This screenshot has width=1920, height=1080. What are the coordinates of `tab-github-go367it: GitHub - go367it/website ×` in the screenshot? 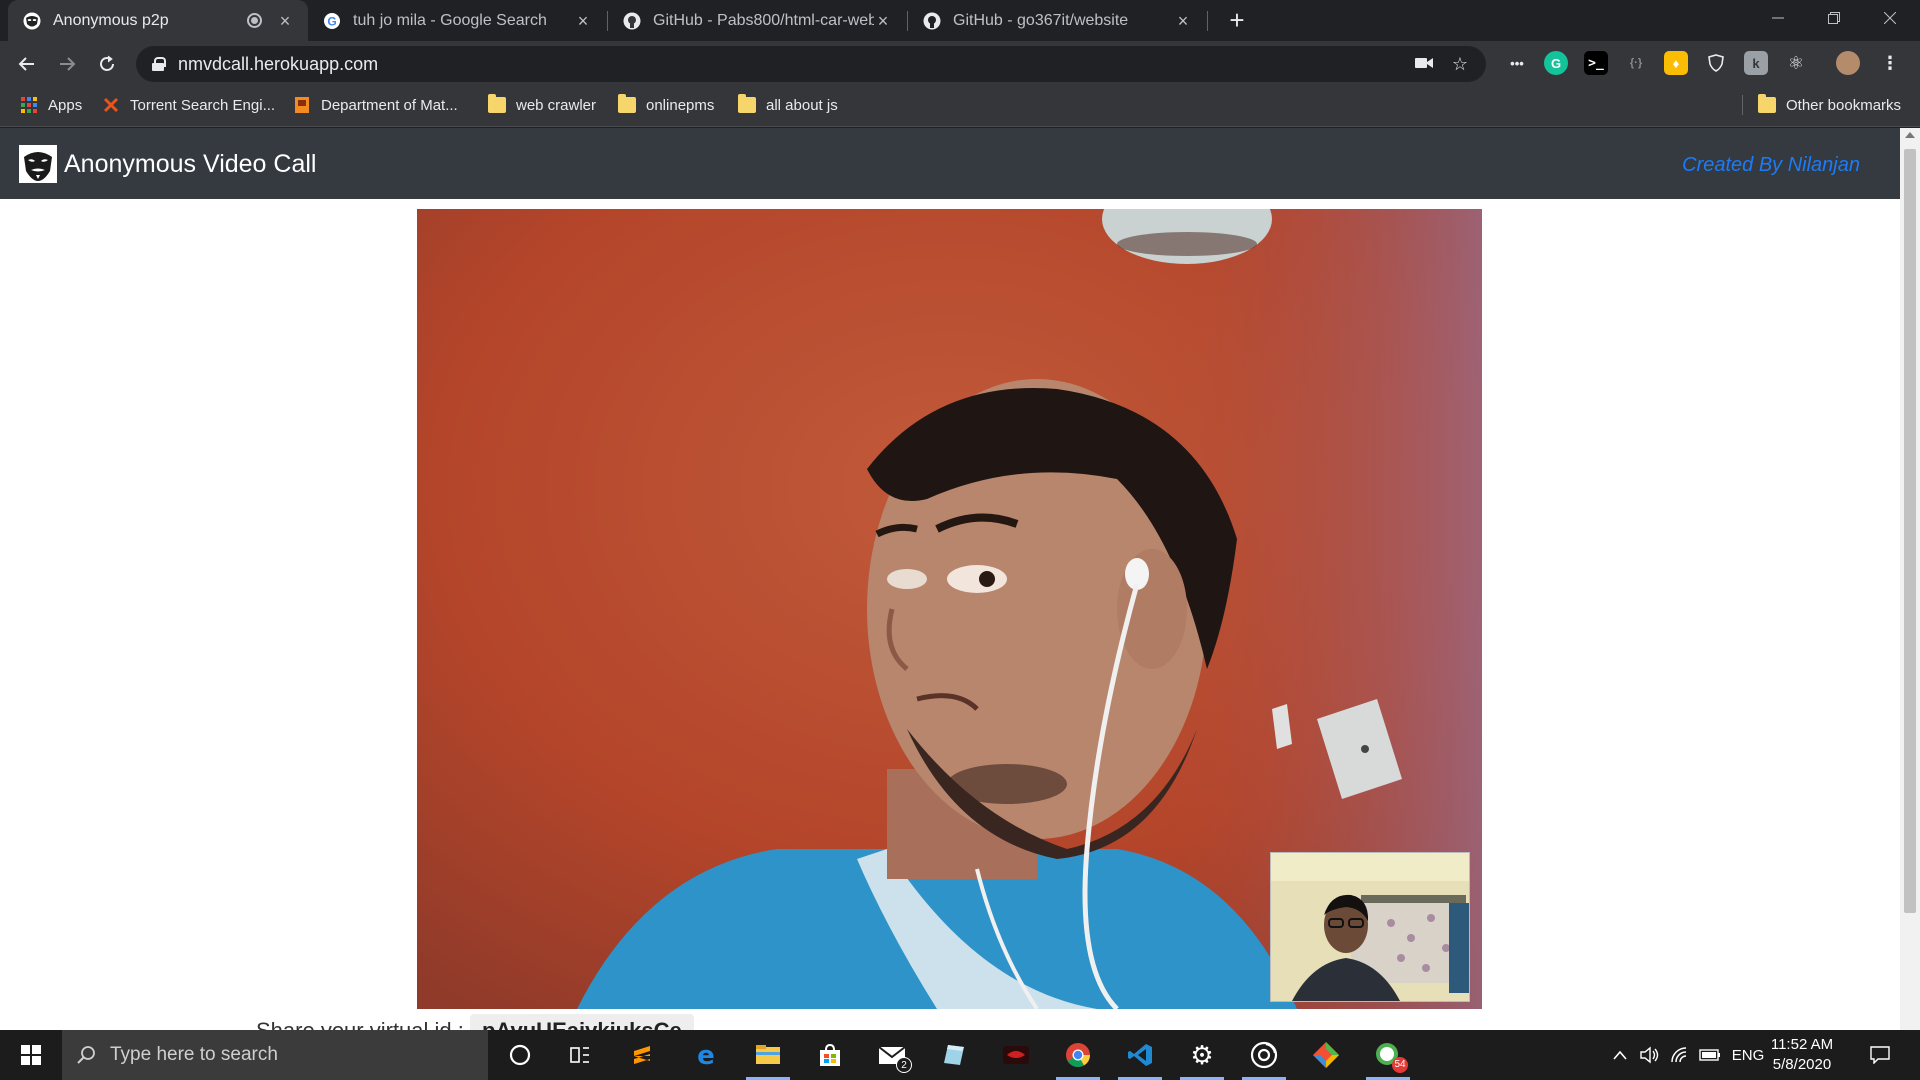 It's located at (1057, 20).